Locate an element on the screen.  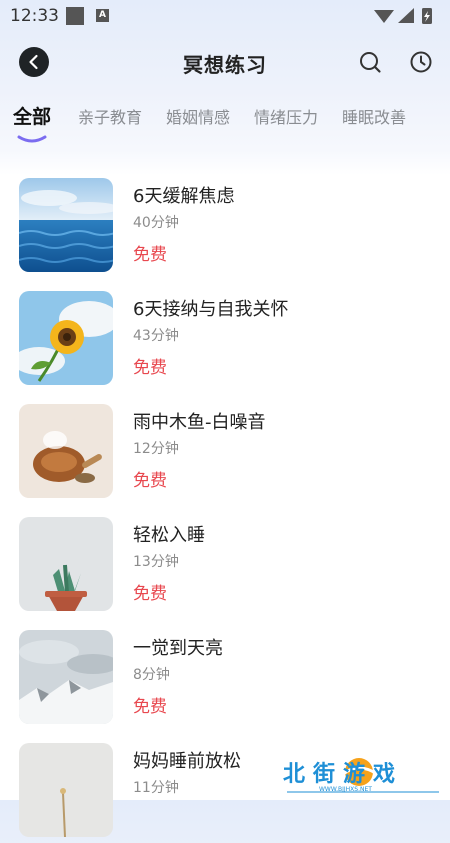
status-time: 12:33 is located at coordinates (34, 16).